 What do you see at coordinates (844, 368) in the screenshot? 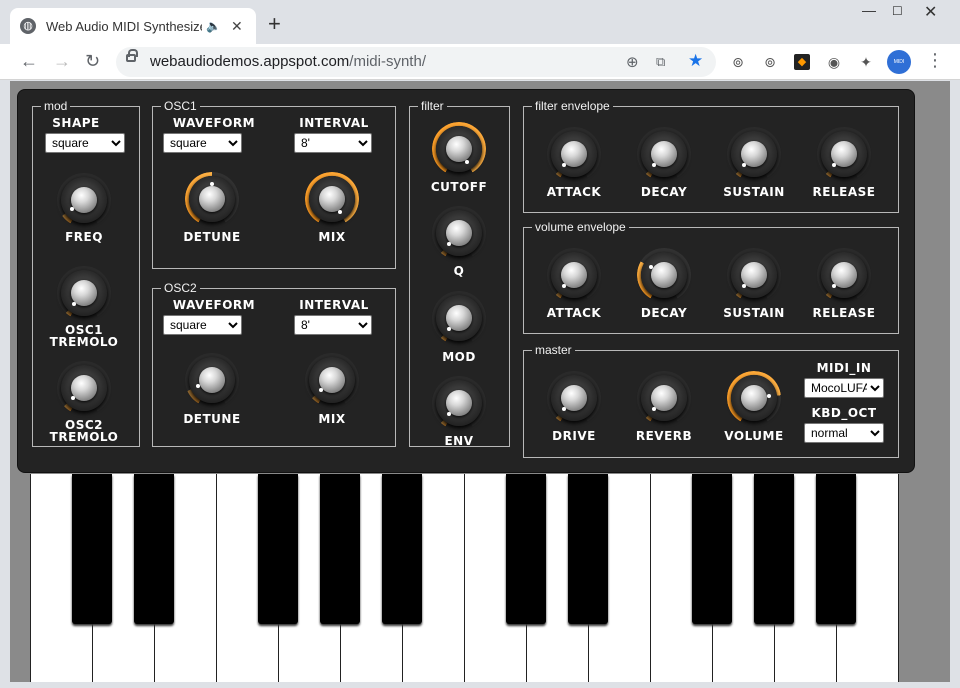
I see `midi-in-label: MIDI_IN` at bounding box center [844, 368].